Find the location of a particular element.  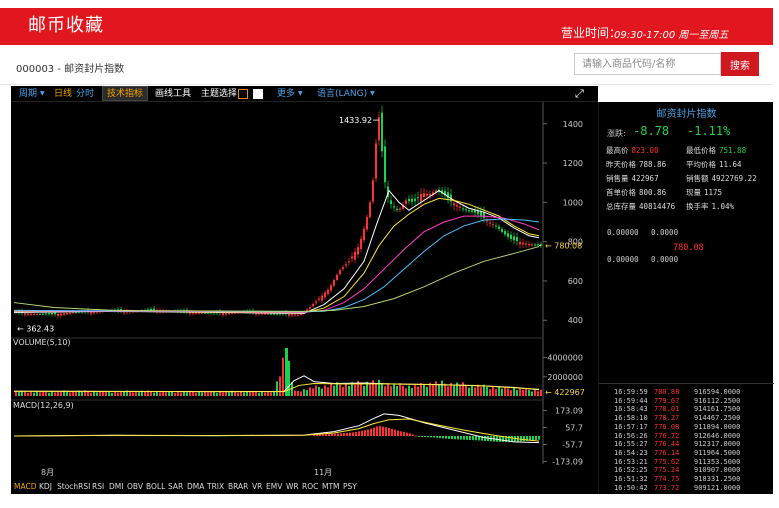

draw-tools-button: 画线工具 is located at coordinates (173, 94).